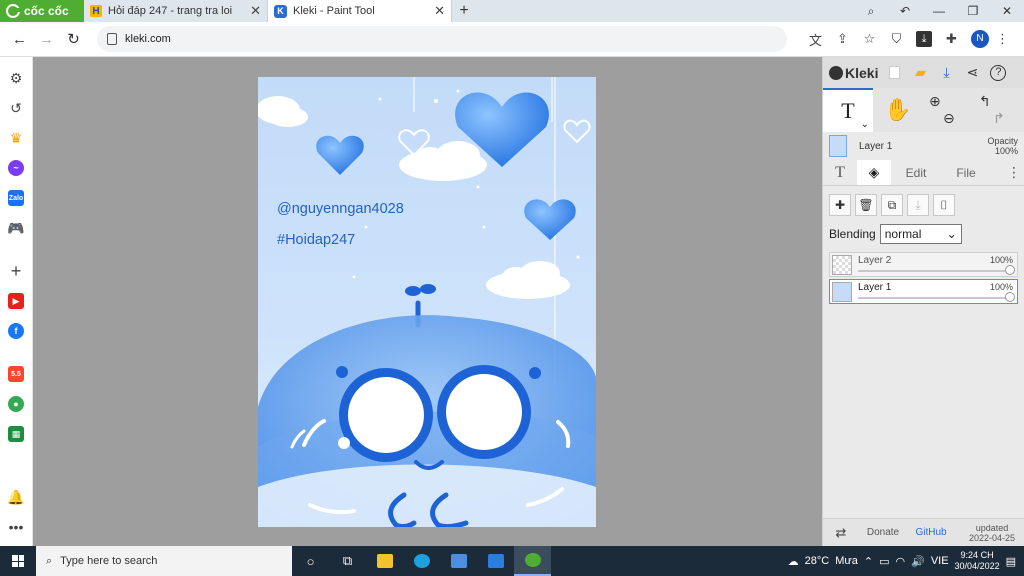  What do you see at coordinates (442, 39) in the screenshot?
I see `url-field: kleki.com` at bounding box center [442, 39].